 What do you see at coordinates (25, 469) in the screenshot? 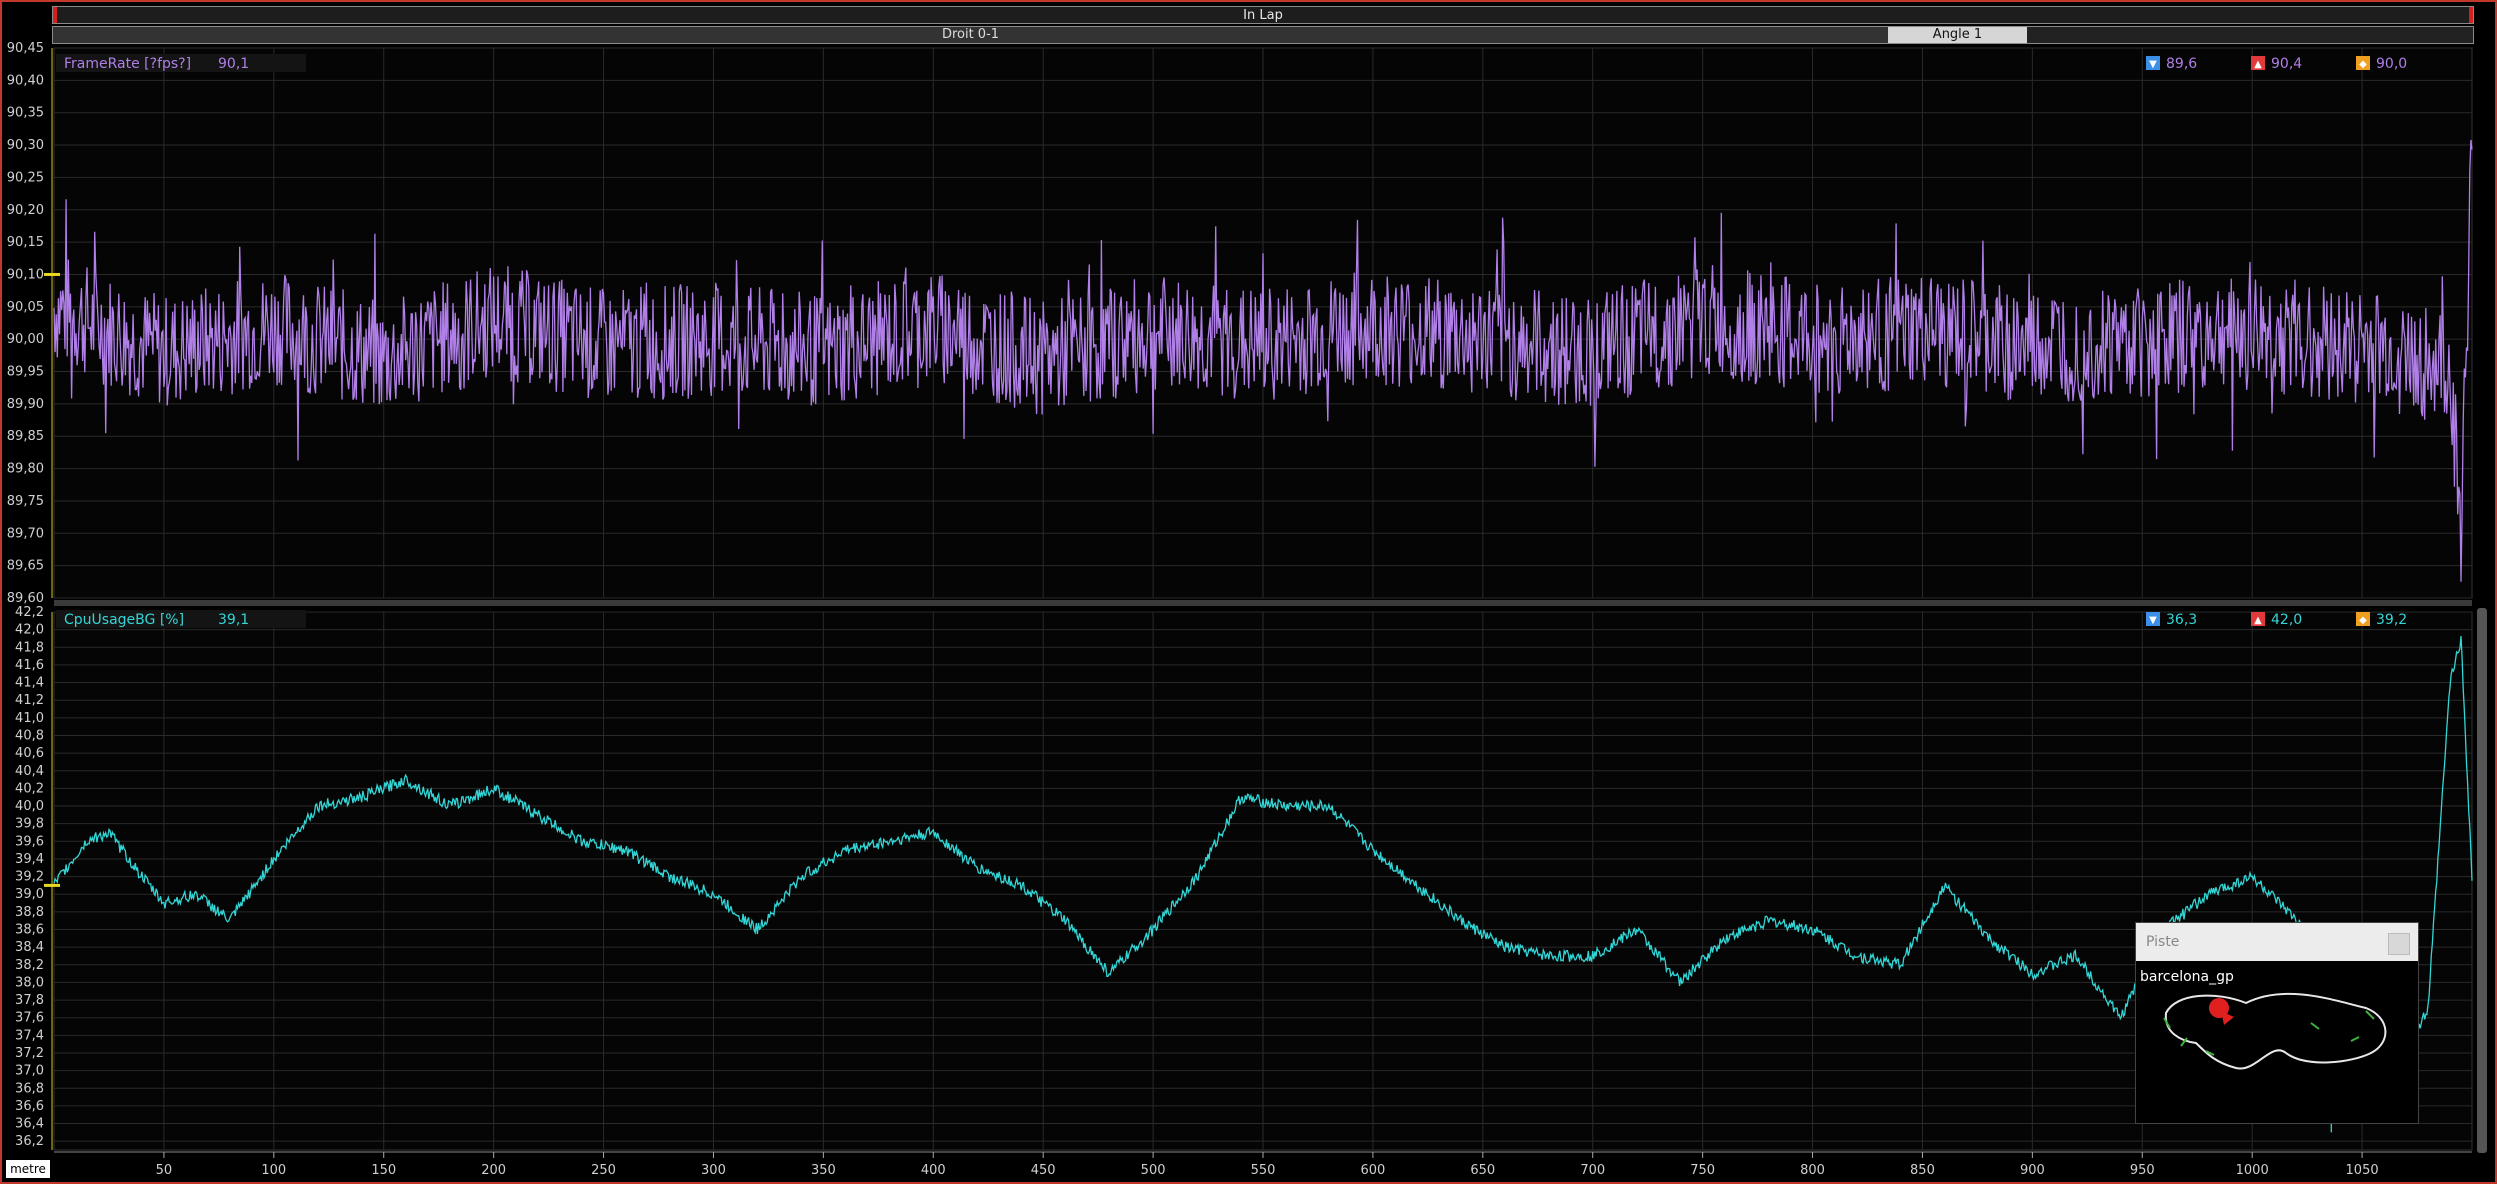
I see `fps-y-tick-label: 89,80` at bounding box center [25, 469].